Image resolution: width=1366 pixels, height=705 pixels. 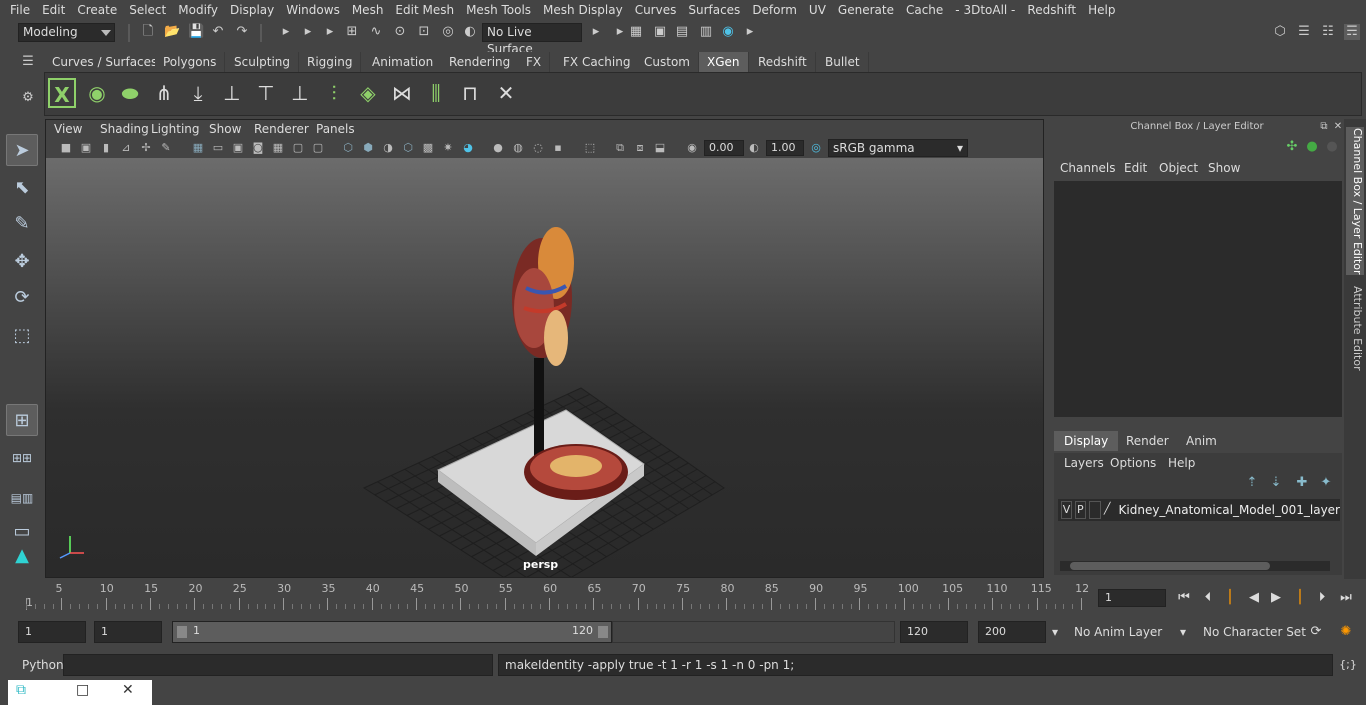 What do you see at coordinates (817, 10) in the screenshot?
I see `menu-uv: UV` at bounding box center [817, 10].